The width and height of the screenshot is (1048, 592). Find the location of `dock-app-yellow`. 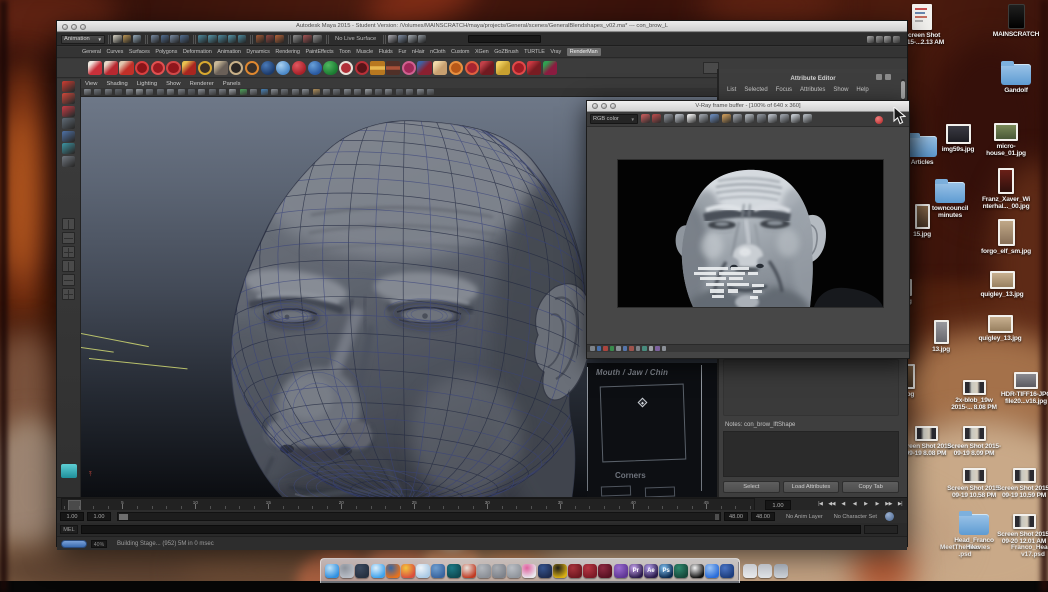

dock-app-yellow is located at coordinates (559, 571).